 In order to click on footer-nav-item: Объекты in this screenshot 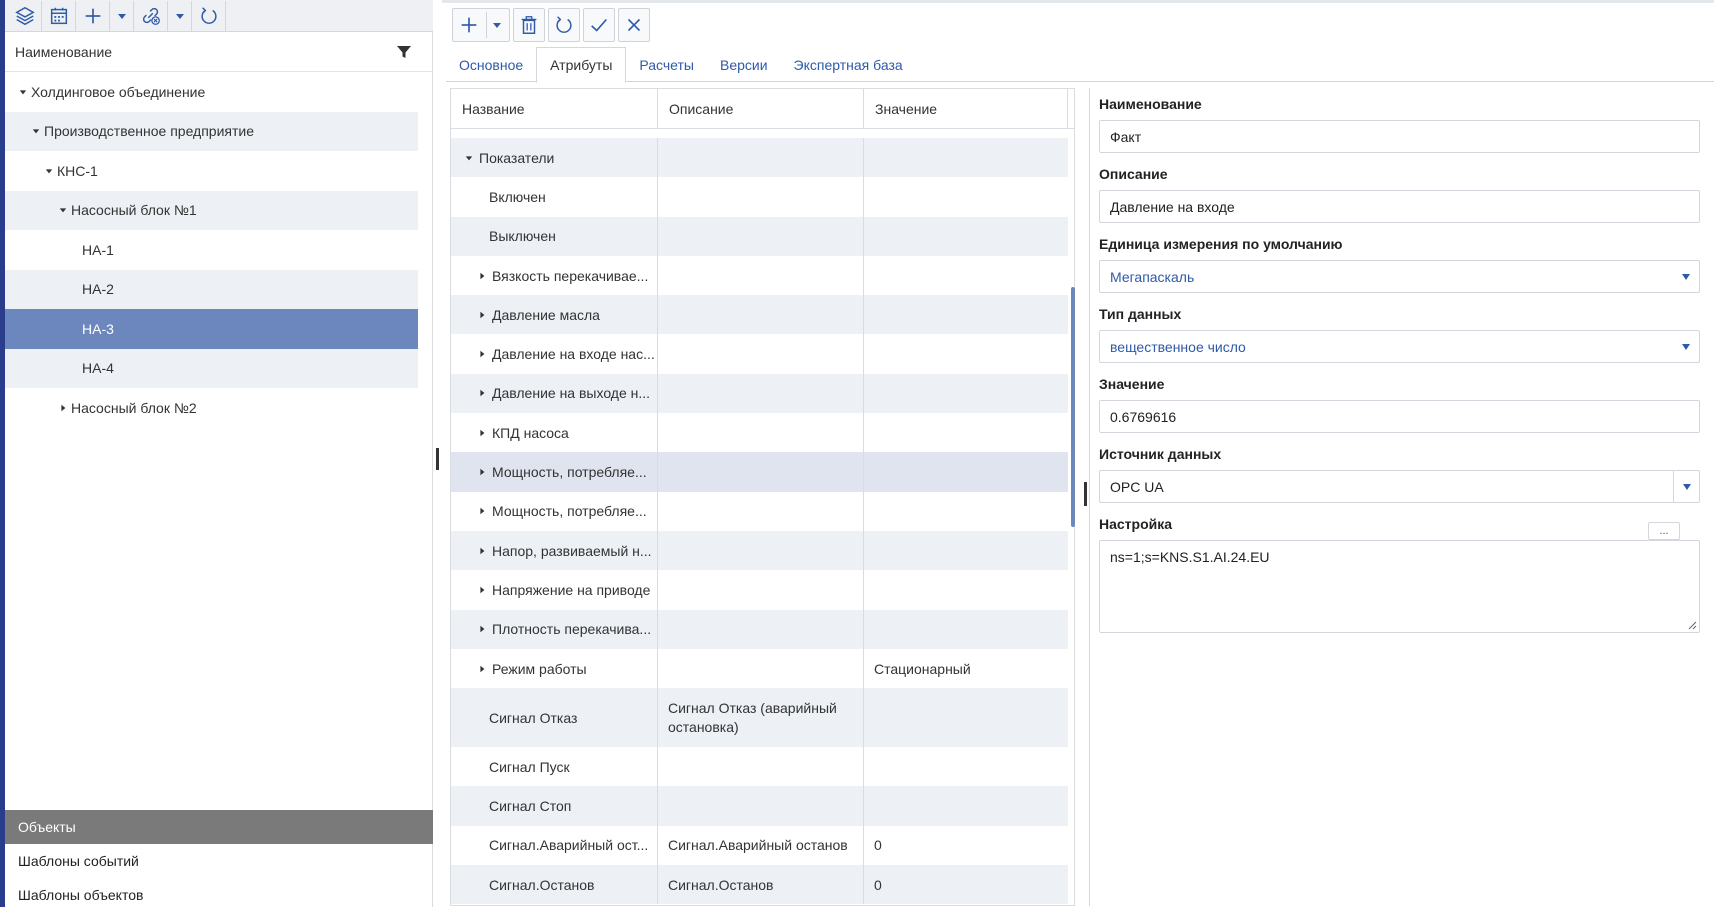, I will do `click(219, 827)`.